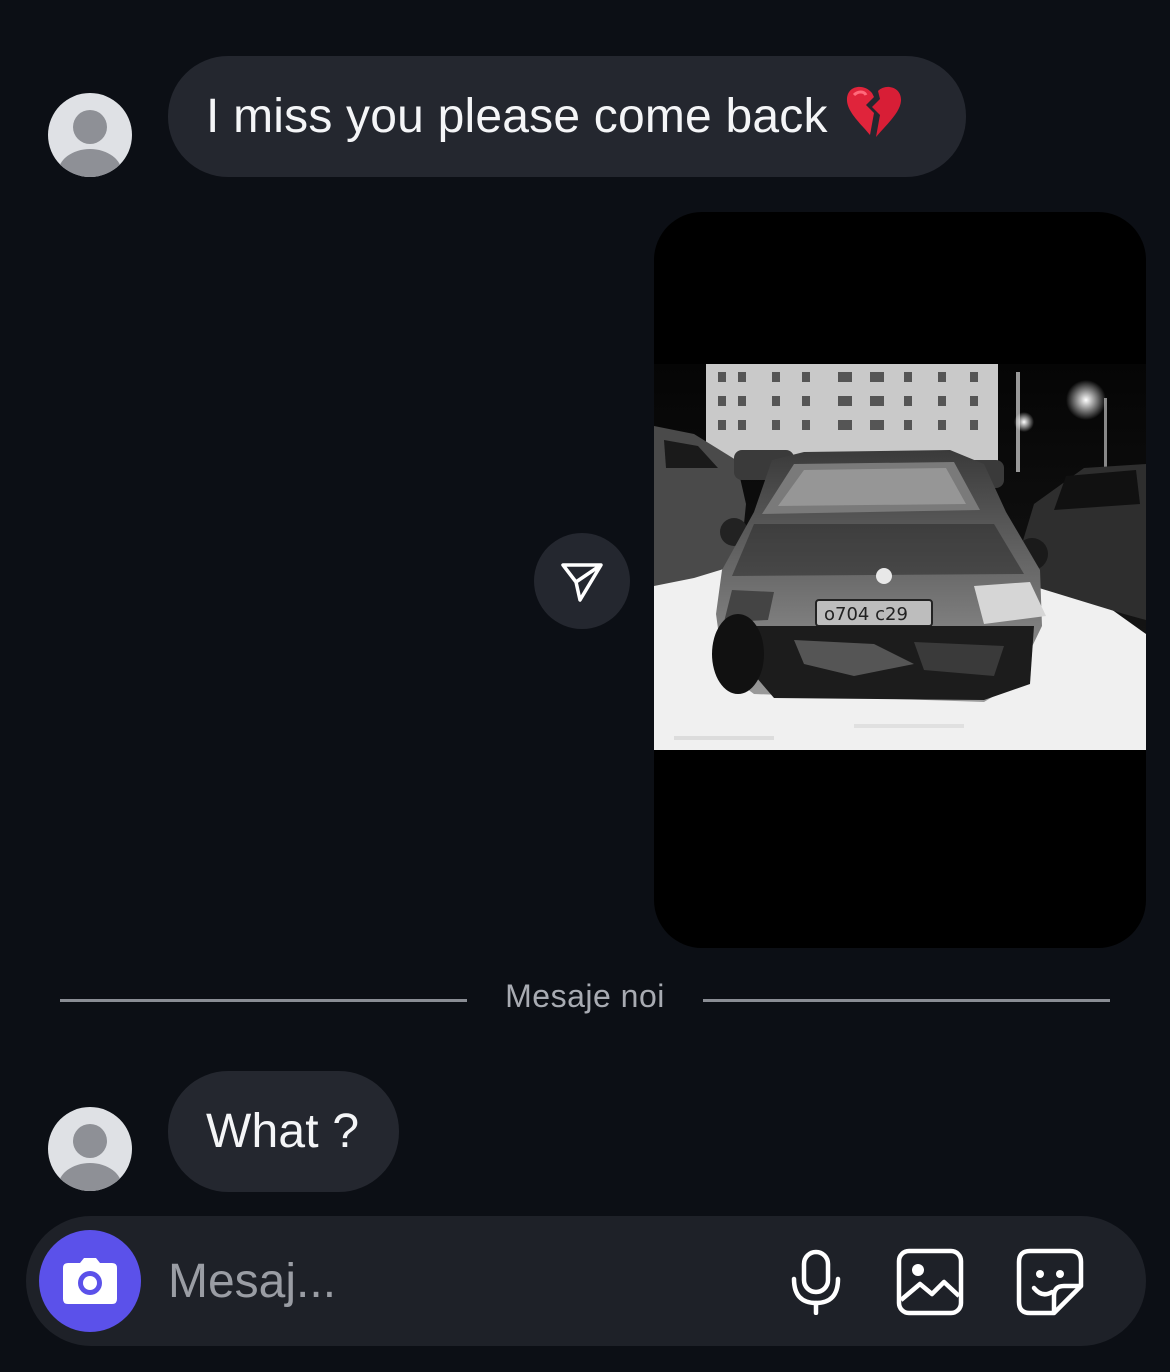  Describe the element at coordinates (866, 614) in the screenshot. I see `svg-text: о704 с29` at that location.